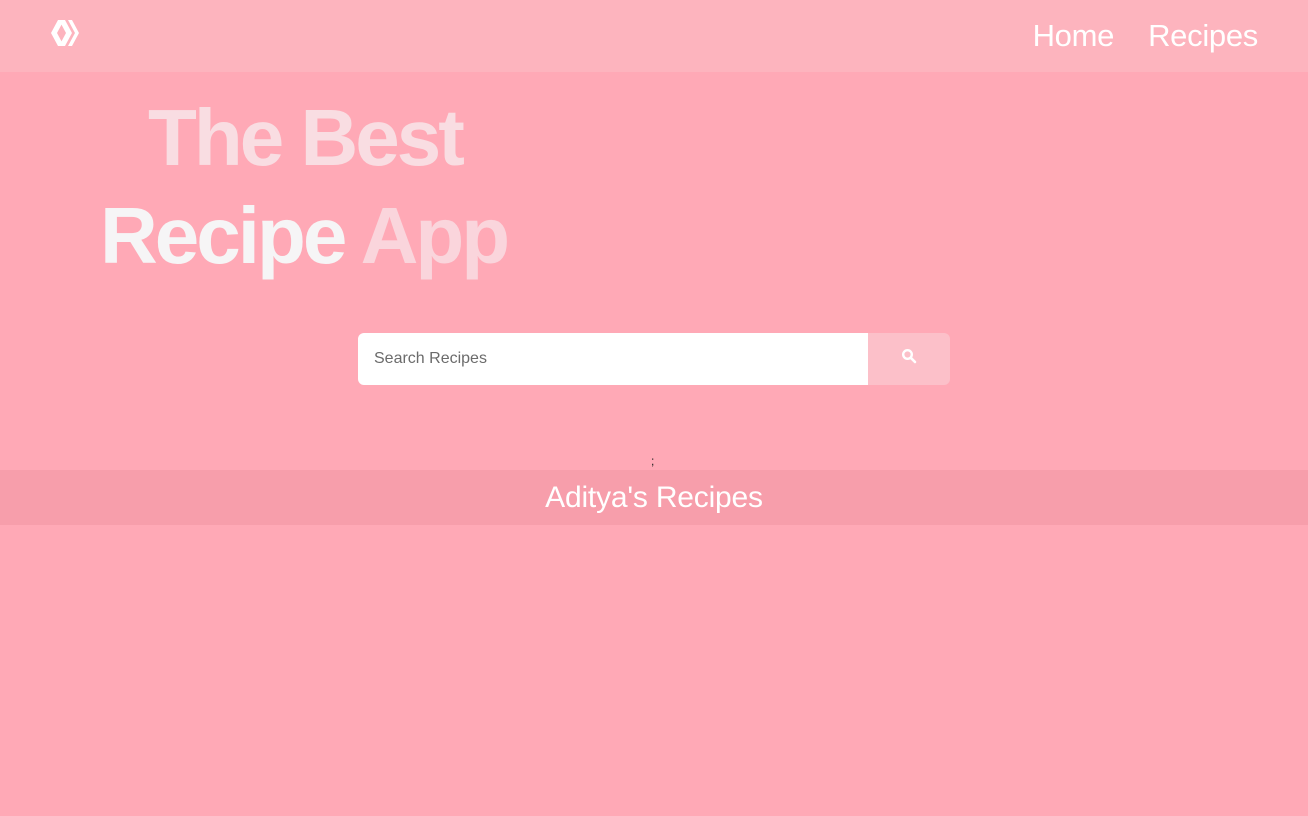 The width and height of the screenshot is (1308, 816). I want to click on double-chevron-logo-icon, so click(66, 33).